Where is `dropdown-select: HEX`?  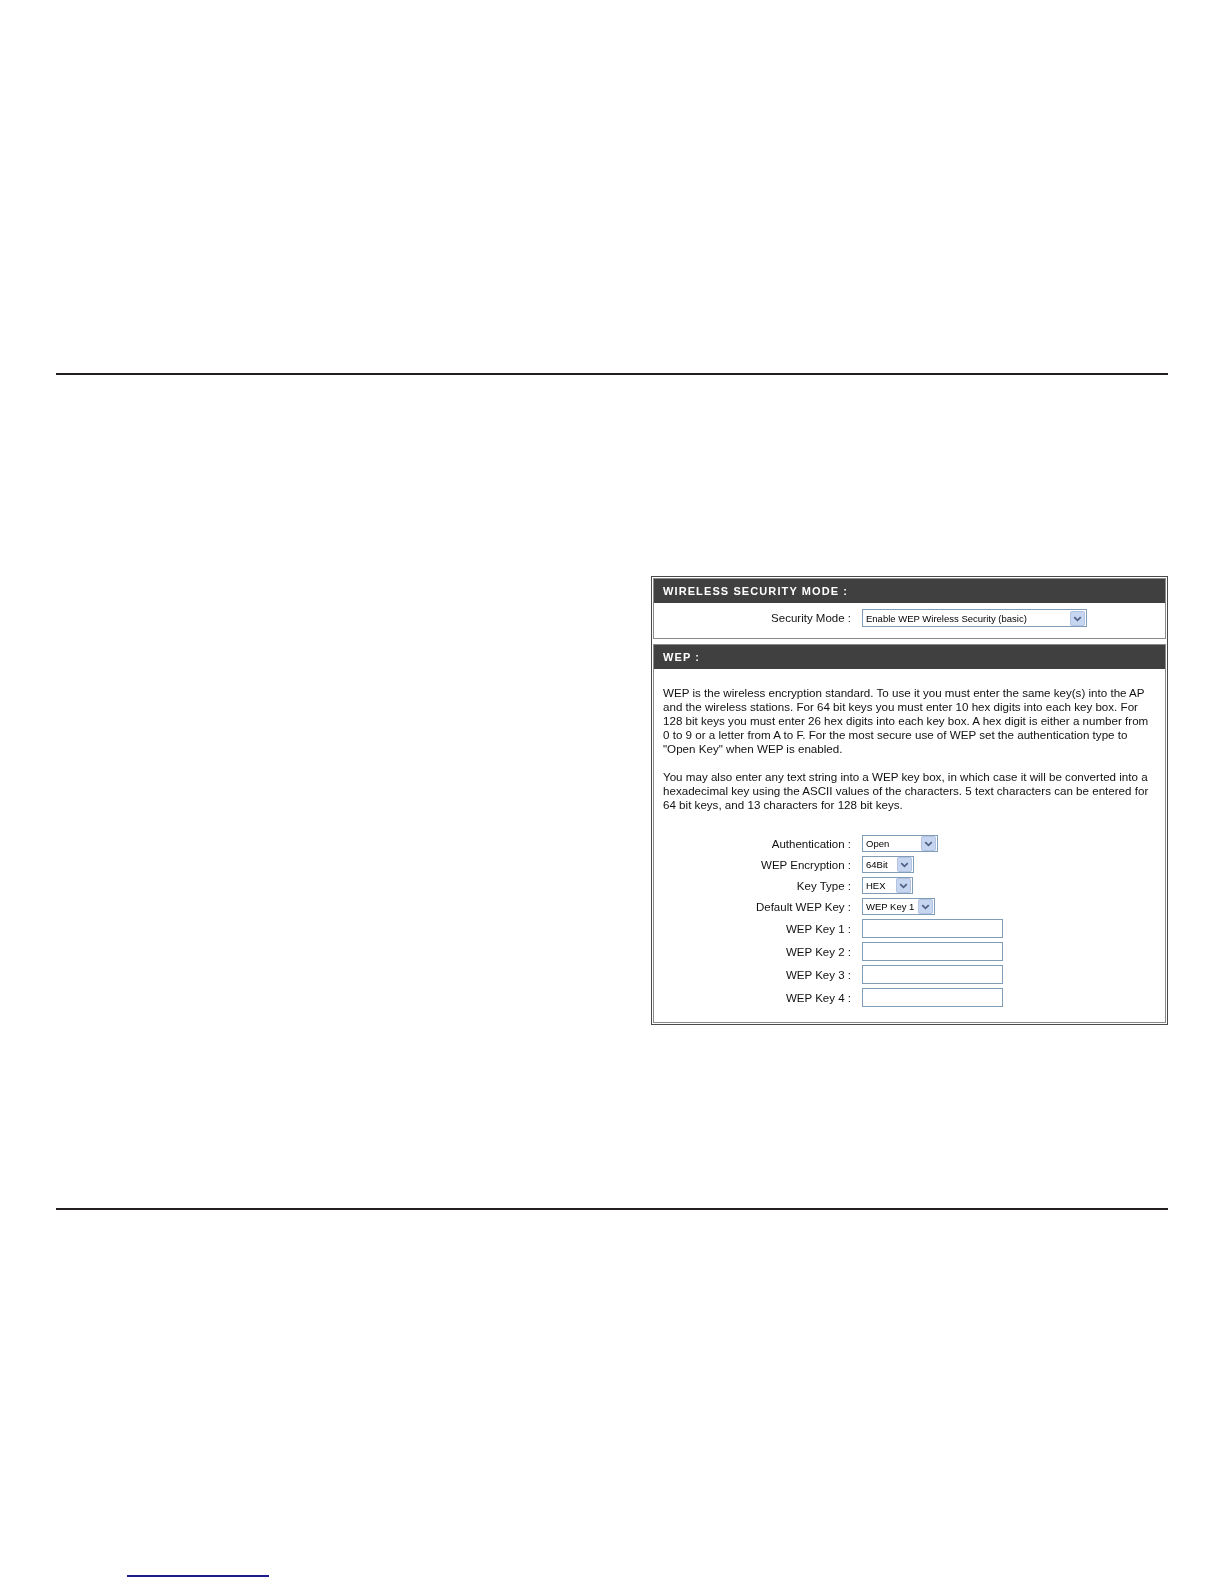 dropdown-select: HEX is located at coordinates (887, 885).